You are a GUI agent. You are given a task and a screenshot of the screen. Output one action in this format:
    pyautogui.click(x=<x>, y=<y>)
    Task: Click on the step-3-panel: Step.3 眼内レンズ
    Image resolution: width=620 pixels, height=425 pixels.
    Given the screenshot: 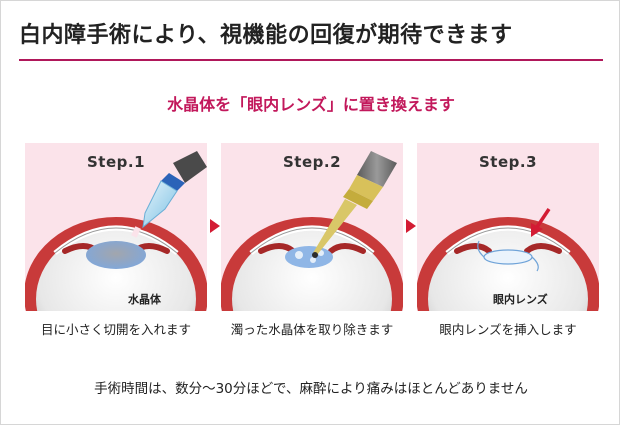 What is the action you would take?
    pyautogui.click(x=508, y=227)
    